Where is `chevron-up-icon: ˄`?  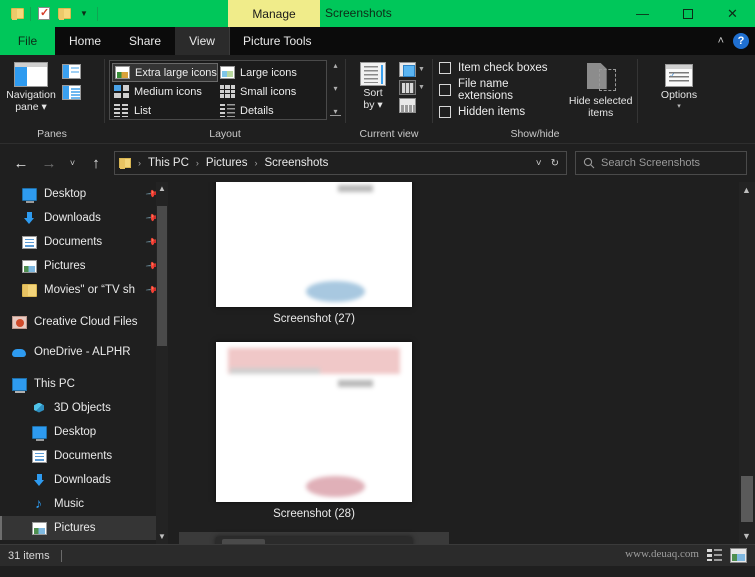
chevron-up-icon: ˄ is located at coordinates (721, 41).